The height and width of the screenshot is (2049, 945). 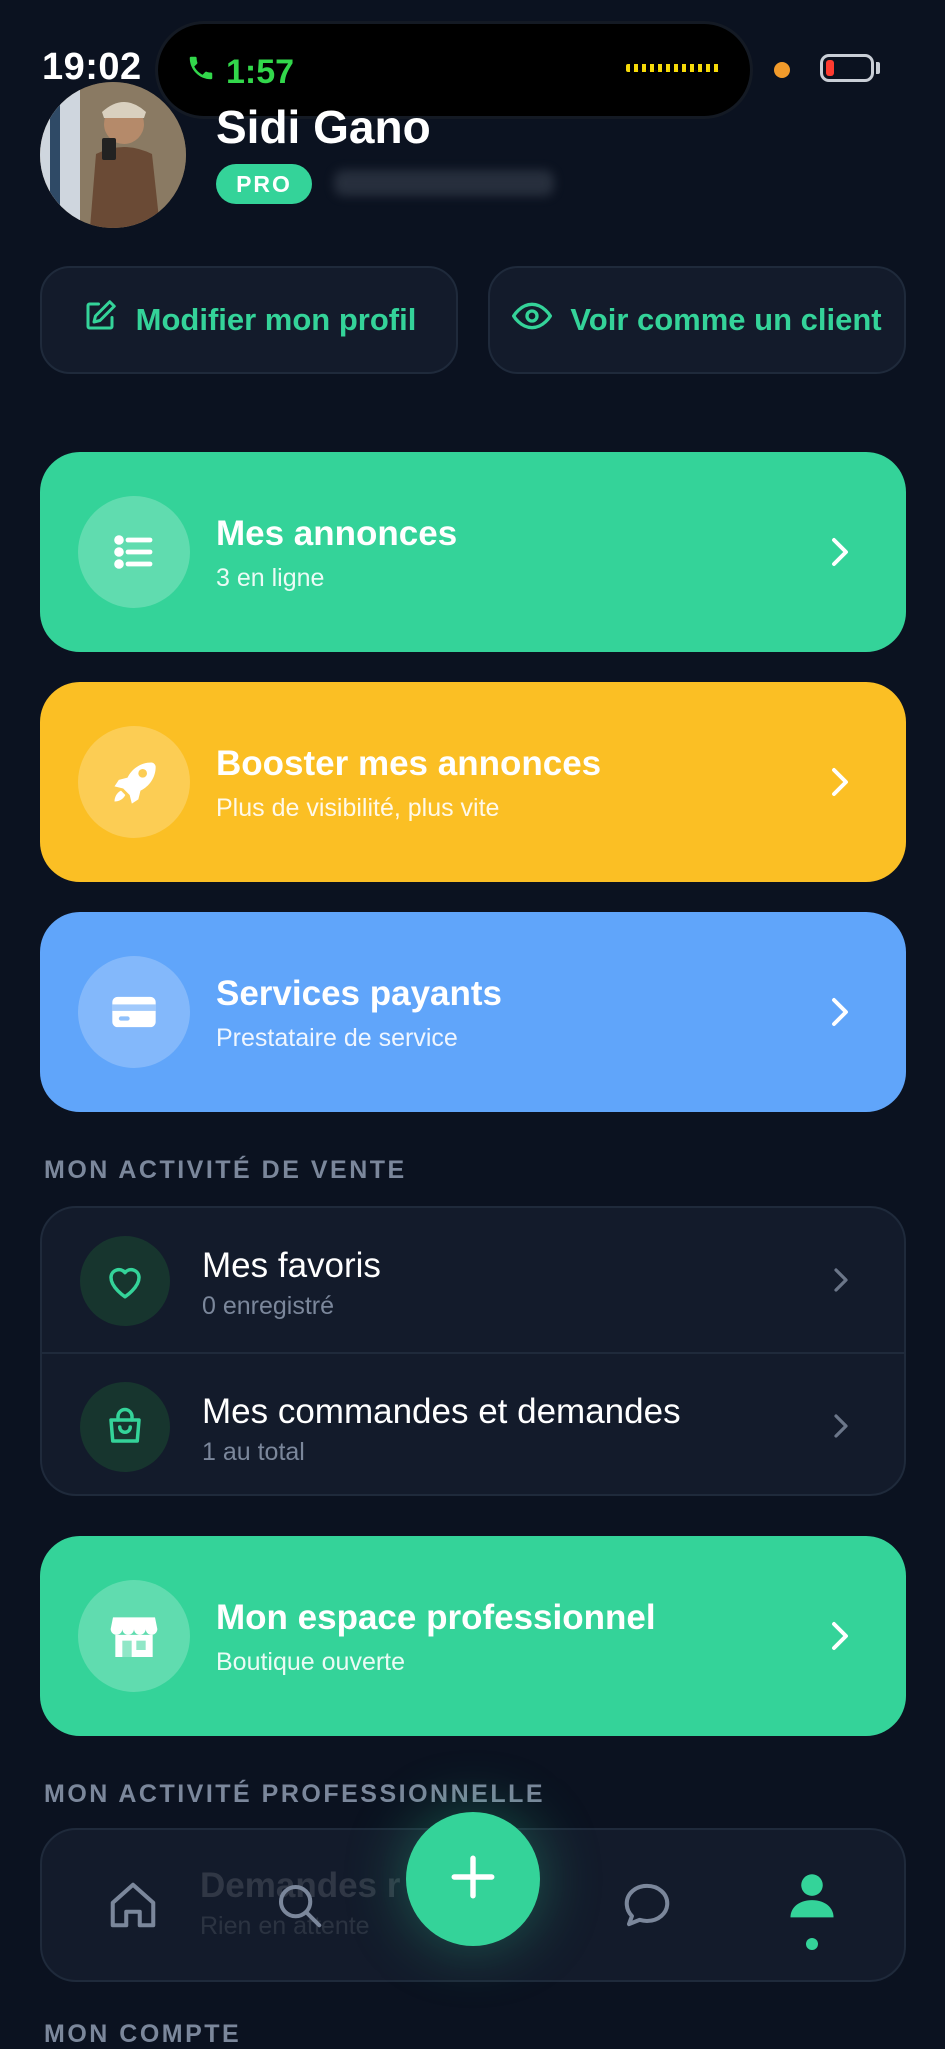 I want to click on edit-icon, so click(x=100, y=320).